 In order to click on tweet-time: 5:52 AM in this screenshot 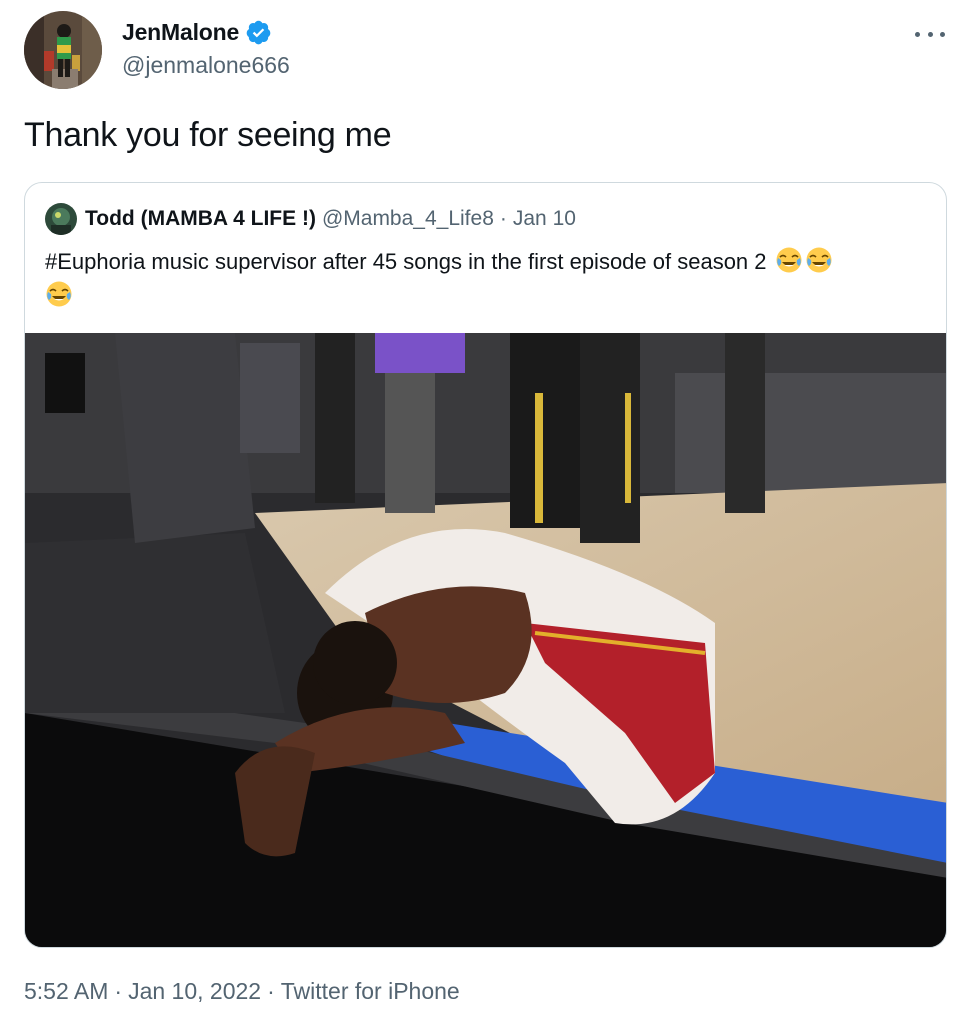, I will do `click(66, 991)`.